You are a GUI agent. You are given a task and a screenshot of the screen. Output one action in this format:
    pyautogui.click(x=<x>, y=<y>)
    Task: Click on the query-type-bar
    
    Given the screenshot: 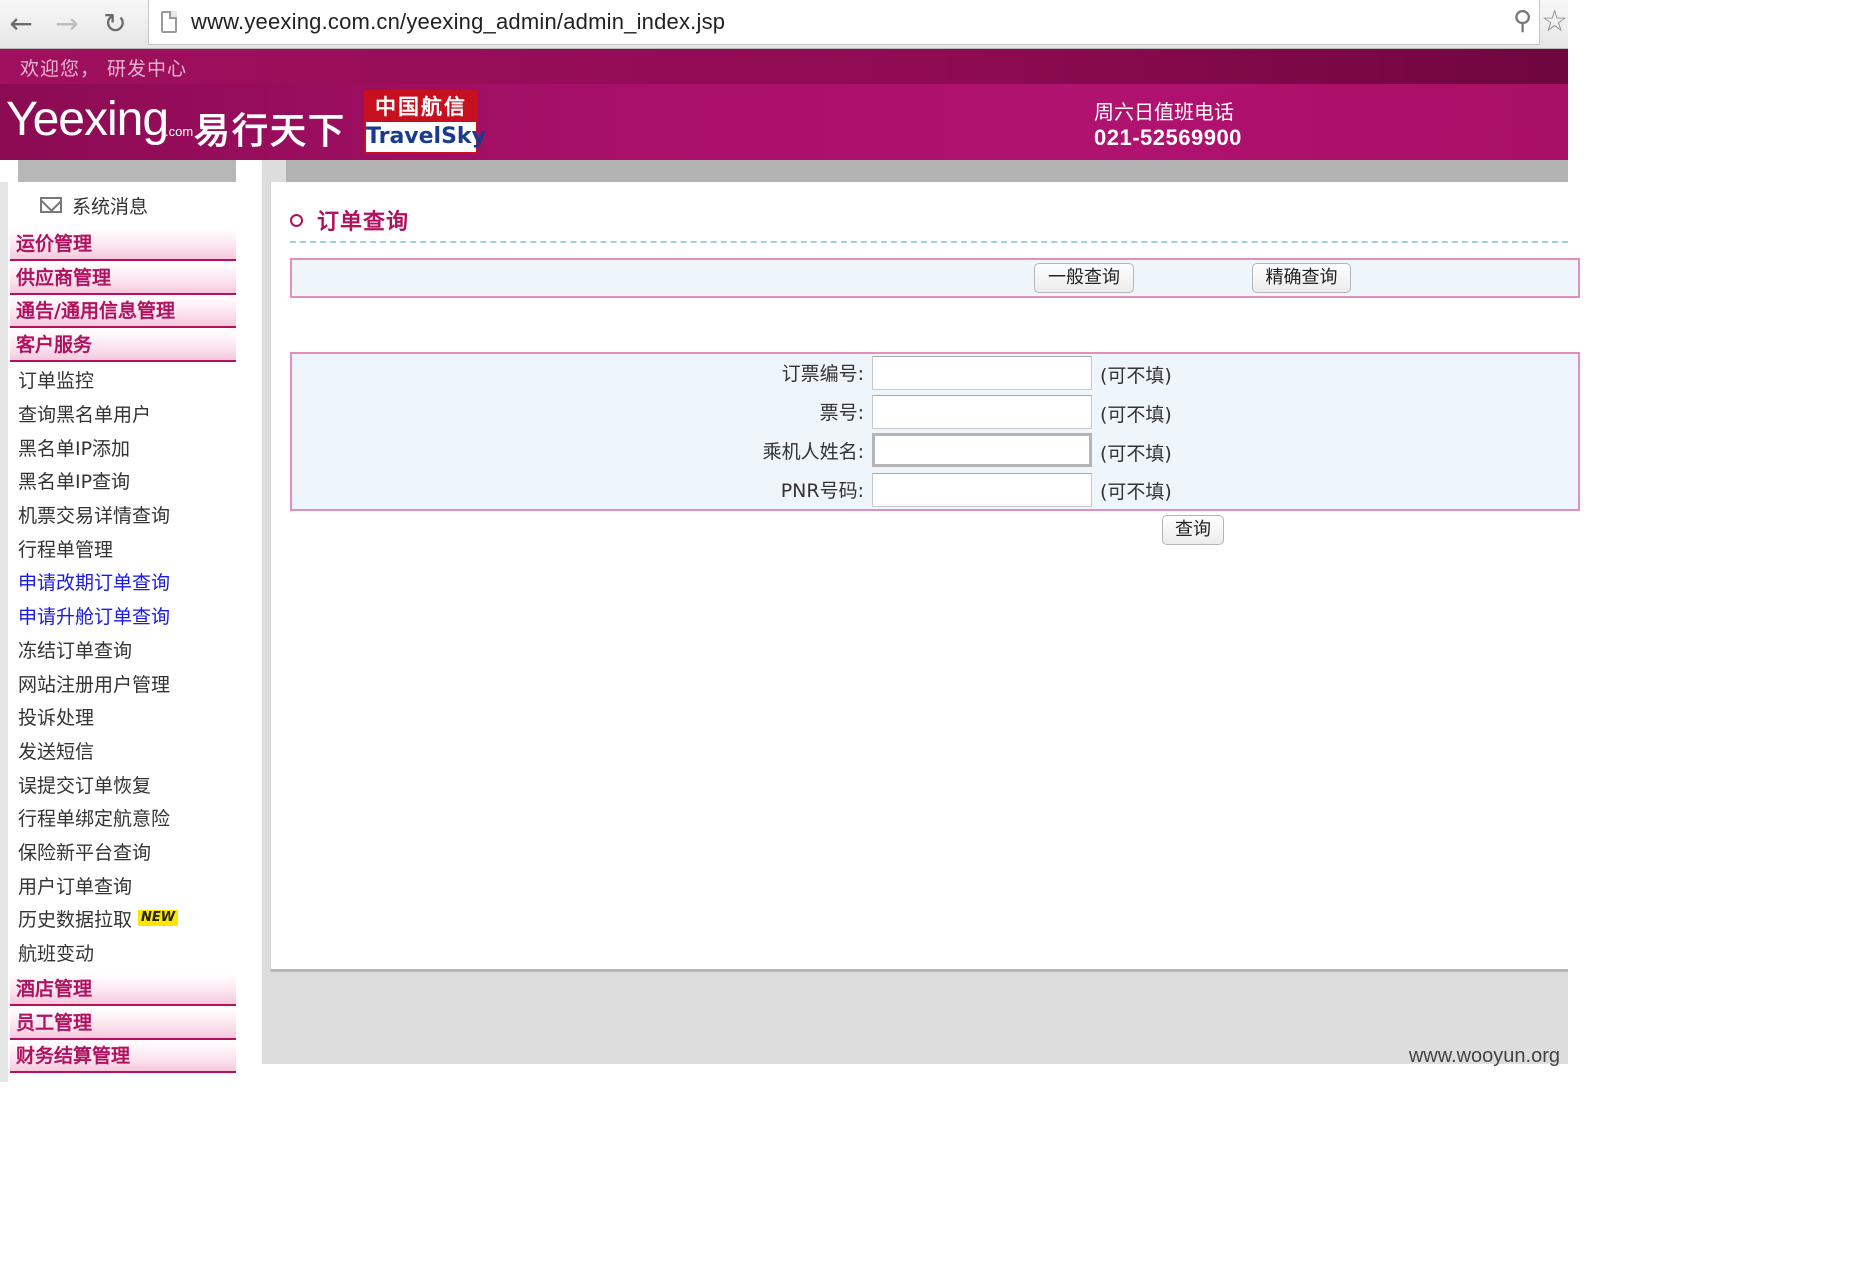 What is the action you would take?
    pyautogui.click(x=935, y=278)
    